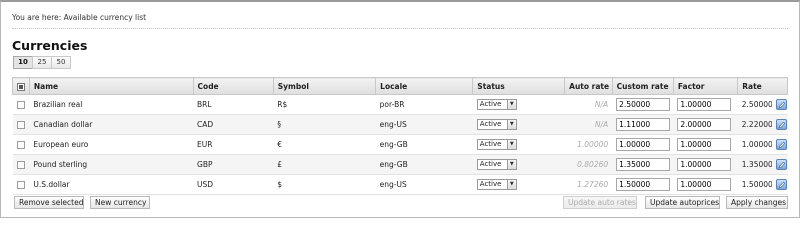 This screenshot has height=240, width=800. Describe the element at coordinates (324, 164) in the screenshot. I see `currency-symbol: £` at that location.